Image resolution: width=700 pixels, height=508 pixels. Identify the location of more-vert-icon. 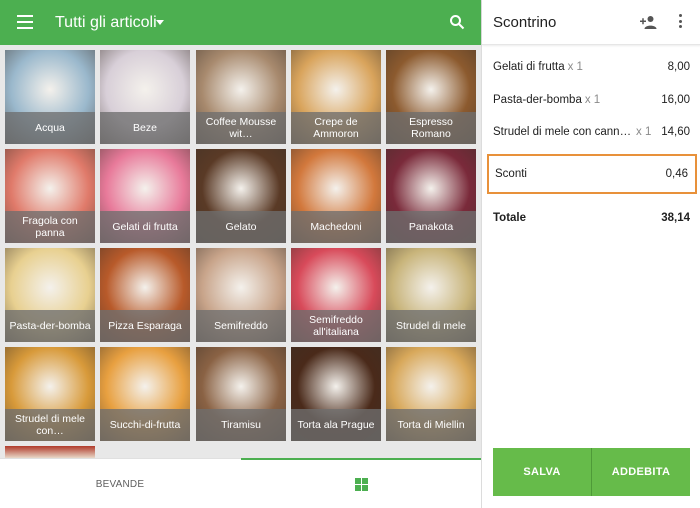
(680, 22).